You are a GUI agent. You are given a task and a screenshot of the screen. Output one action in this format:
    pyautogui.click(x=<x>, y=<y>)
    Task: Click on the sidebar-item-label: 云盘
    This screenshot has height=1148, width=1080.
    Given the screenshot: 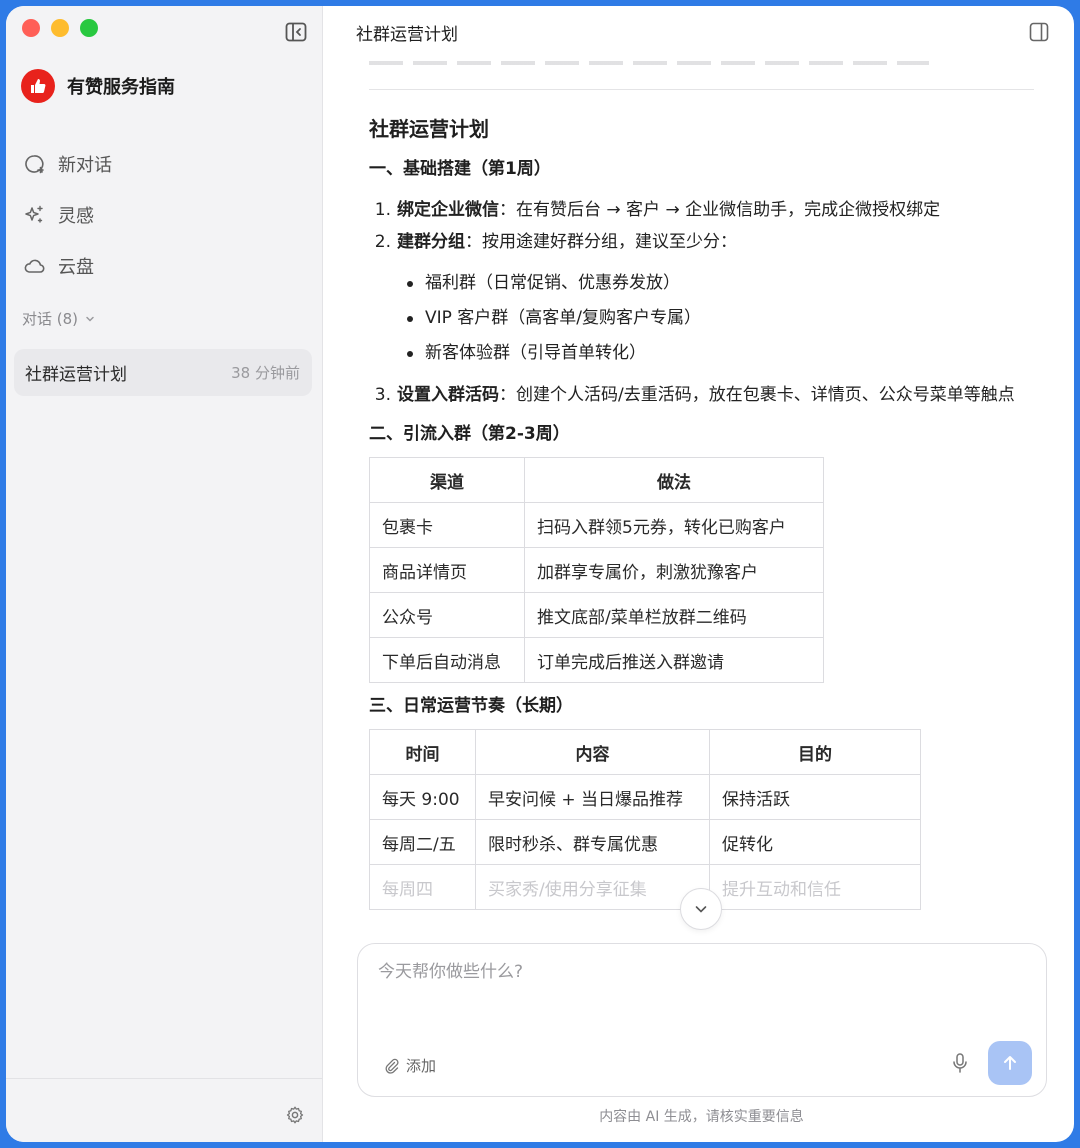 What is the action you would take?
    pyautogui.click(x=76, y=267)
    